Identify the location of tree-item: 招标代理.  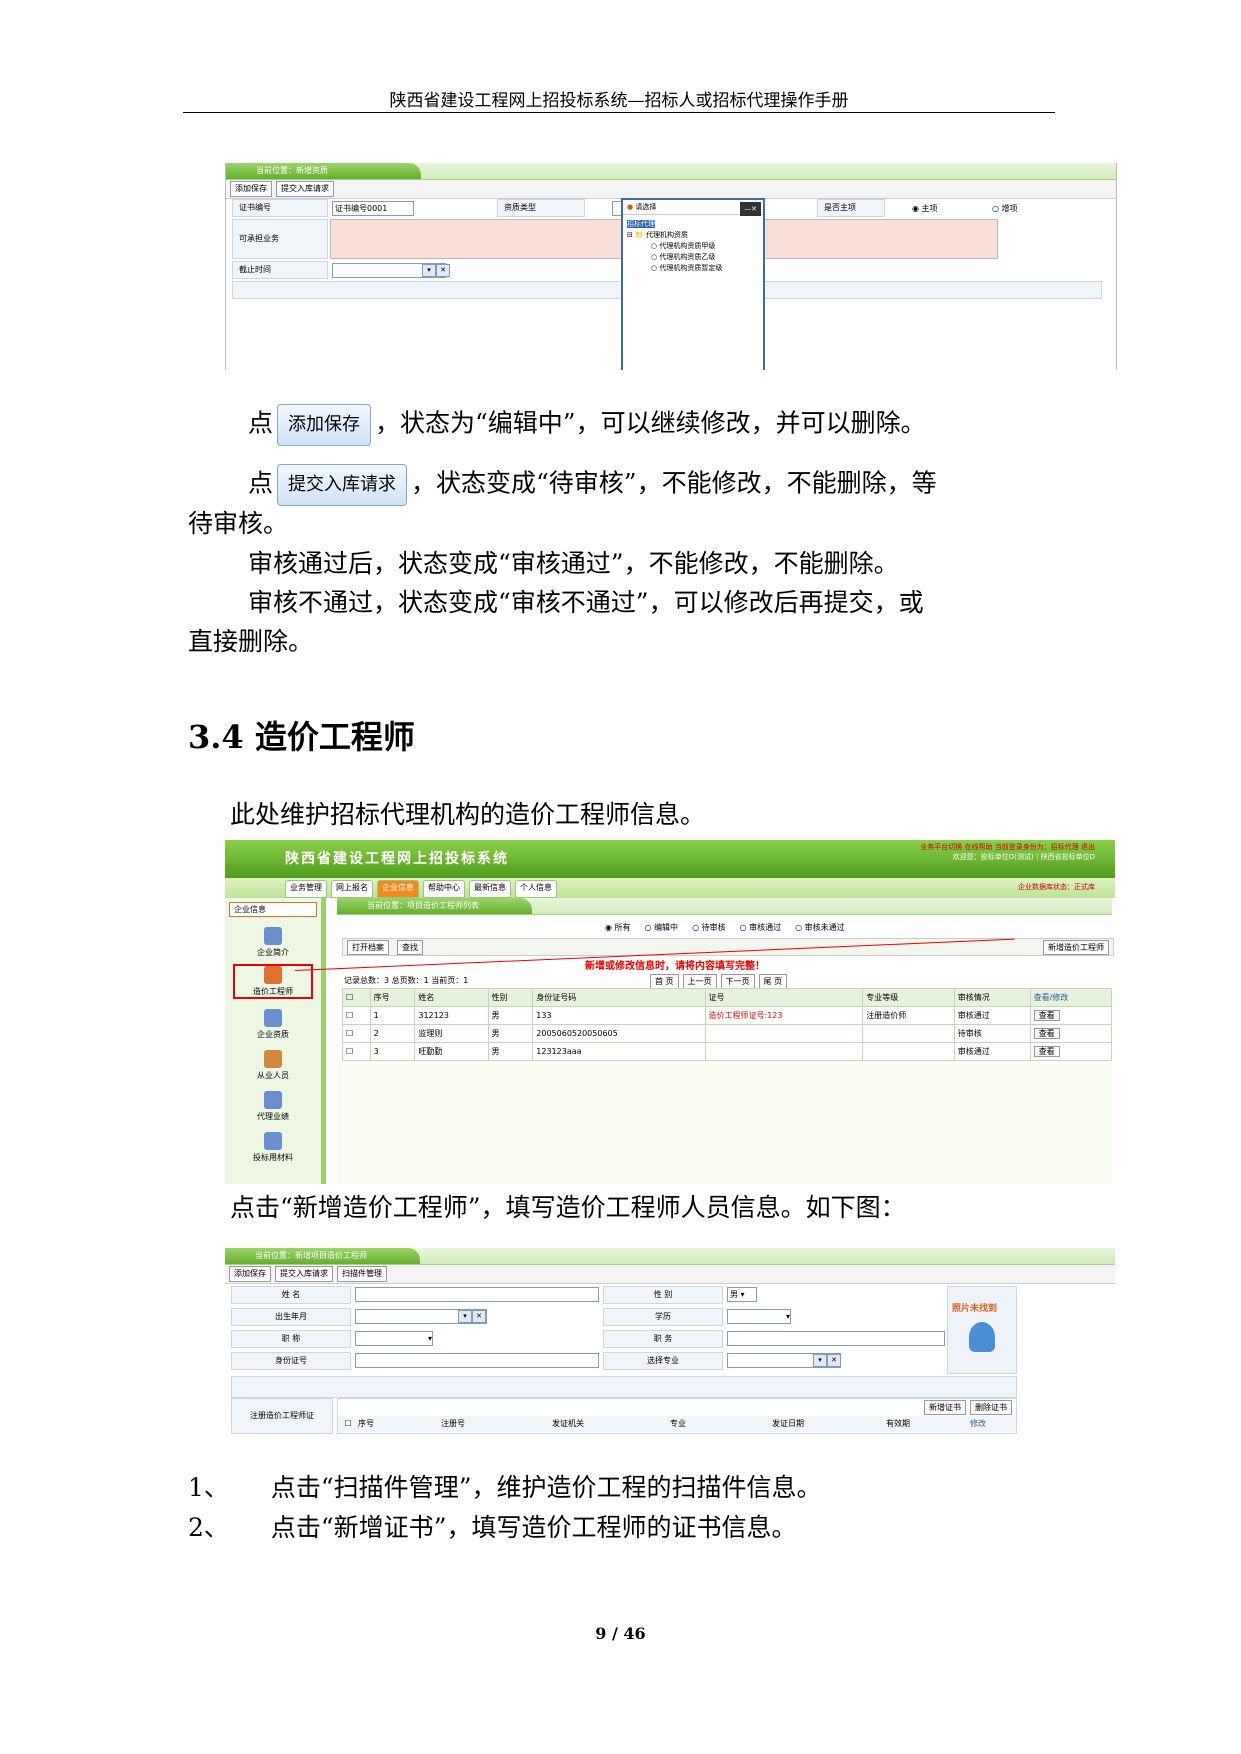
(693, 224).